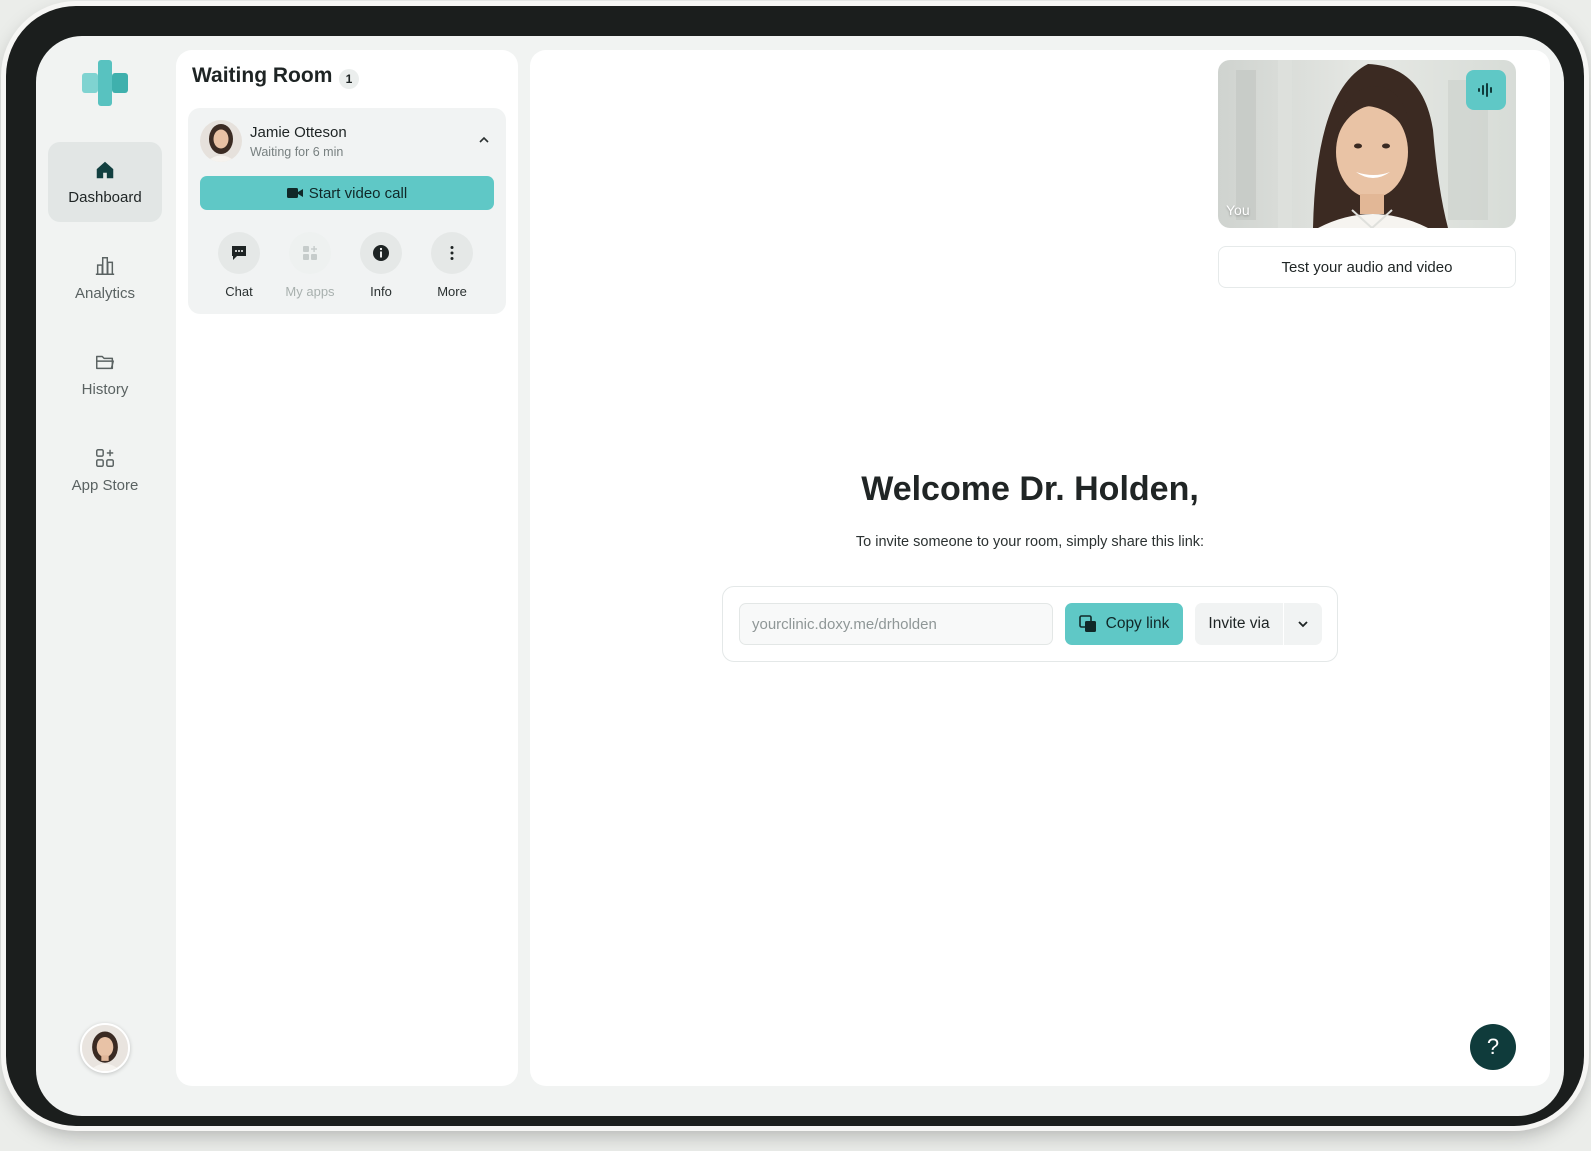 The width and height of the screenshot is (1591, 1151). I want to click on chat-action-circle, so click(239, 253).